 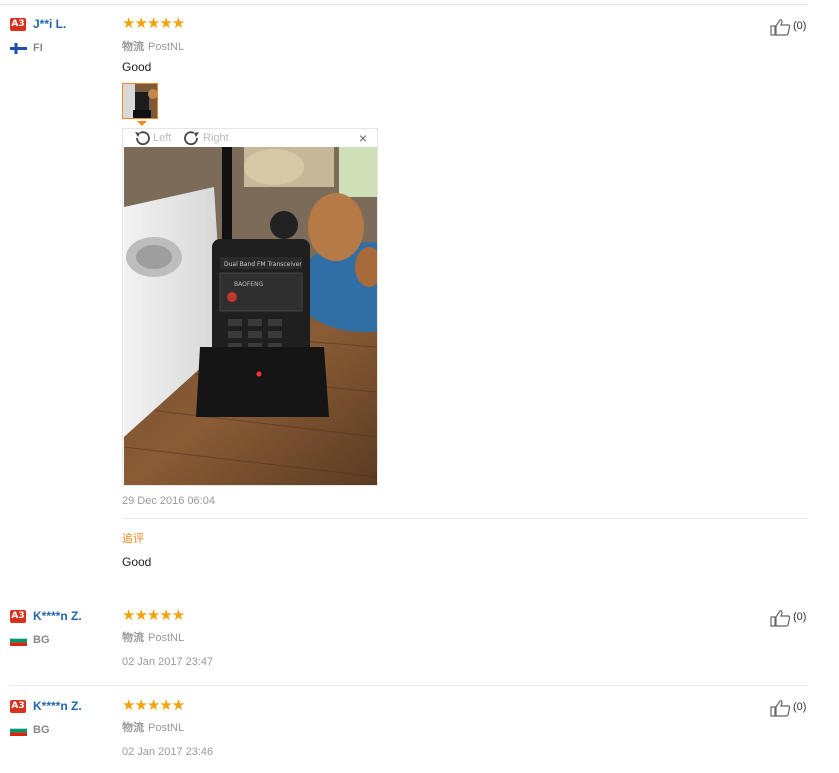 What do you see at coordinates (363, 138) in the screenshot?
I see `close-icon: ×` at bounding box center [363, 138].